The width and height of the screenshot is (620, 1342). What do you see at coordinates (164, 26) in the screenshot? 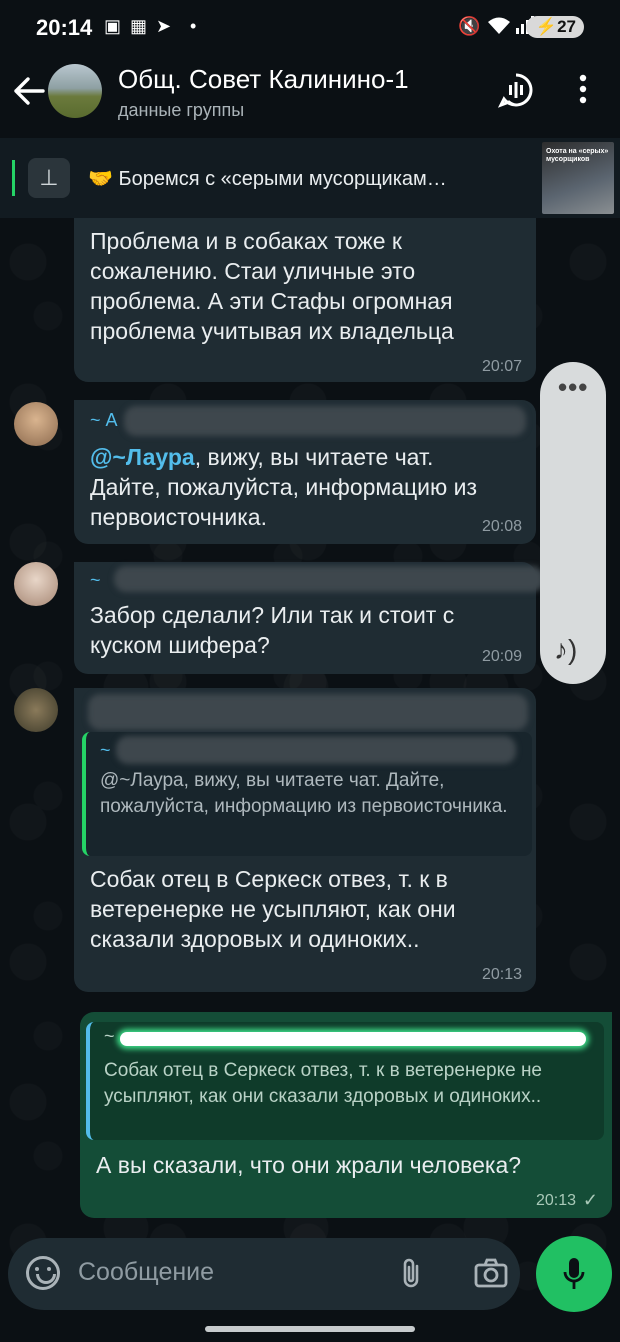
I see `telegram-icon: ➤` at bounding box center [164, 26].